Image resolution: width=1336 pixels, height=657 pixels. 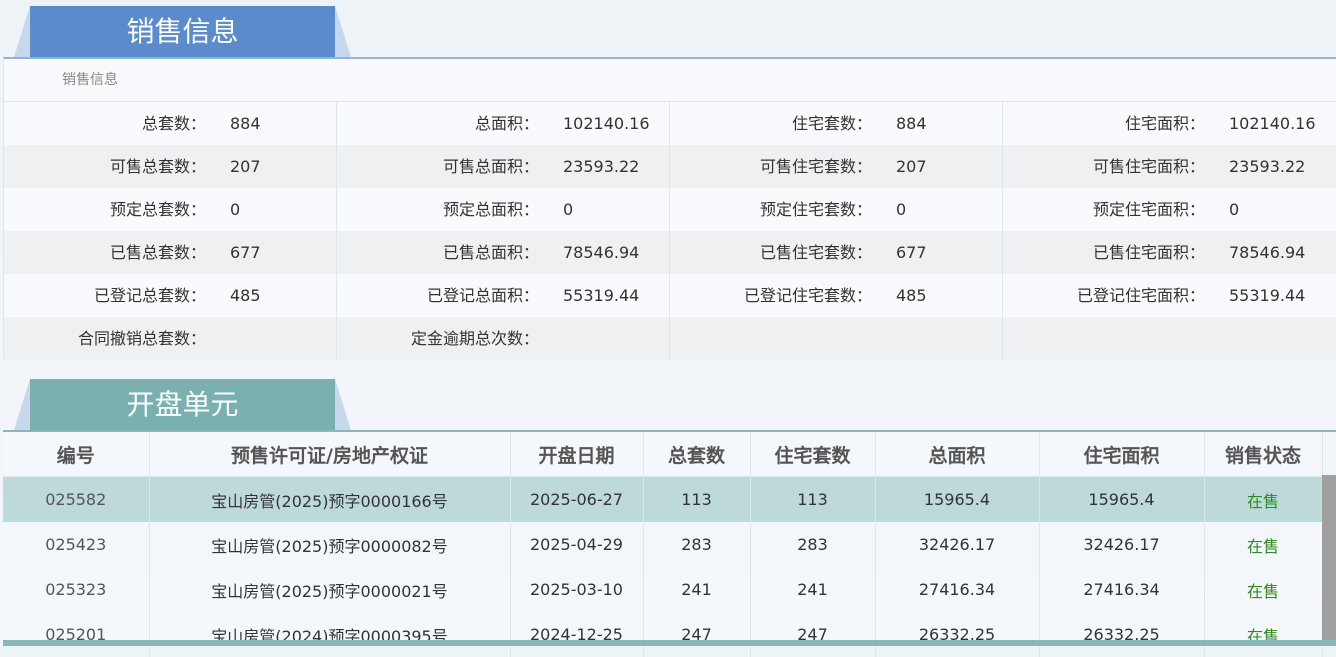 I want to click on table-cell: 宝山房管(2025)预字0000021号, so click(x=330, y=589).